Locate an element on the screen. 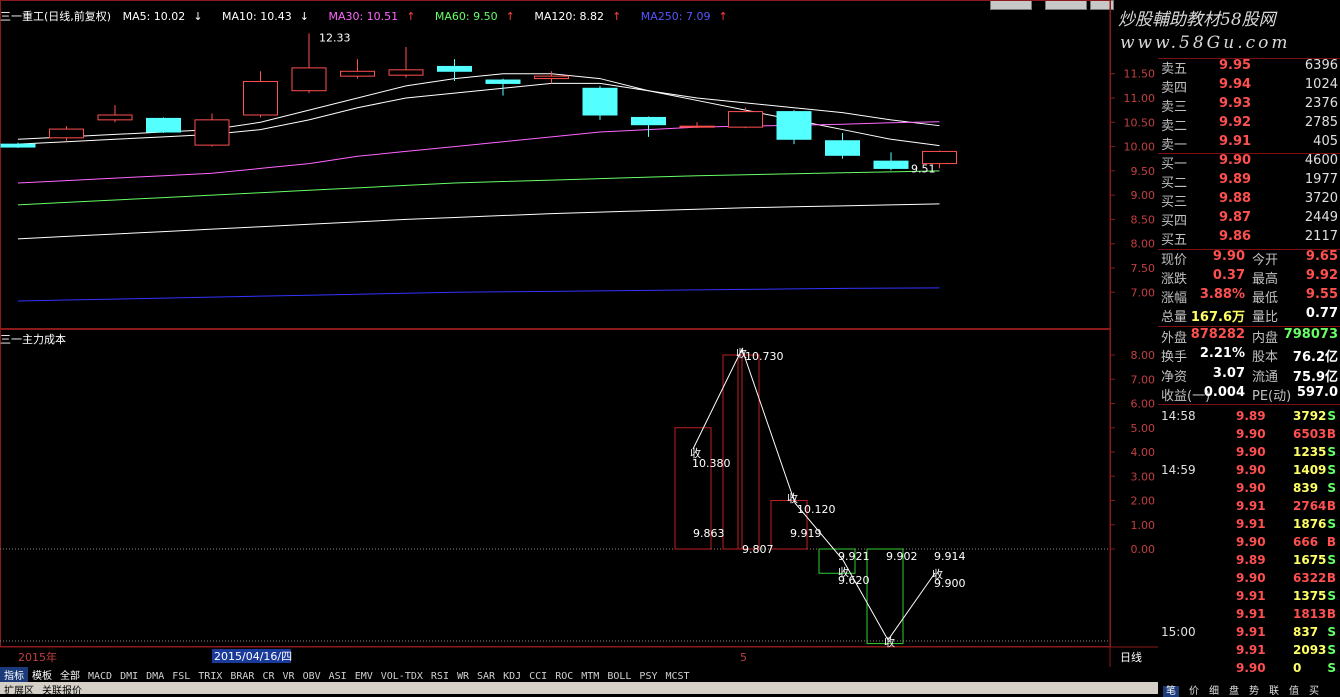 The height and width of the screenshot is (697, 1340). bottom-link: 关联报价 is located at coordinates (62, 691).